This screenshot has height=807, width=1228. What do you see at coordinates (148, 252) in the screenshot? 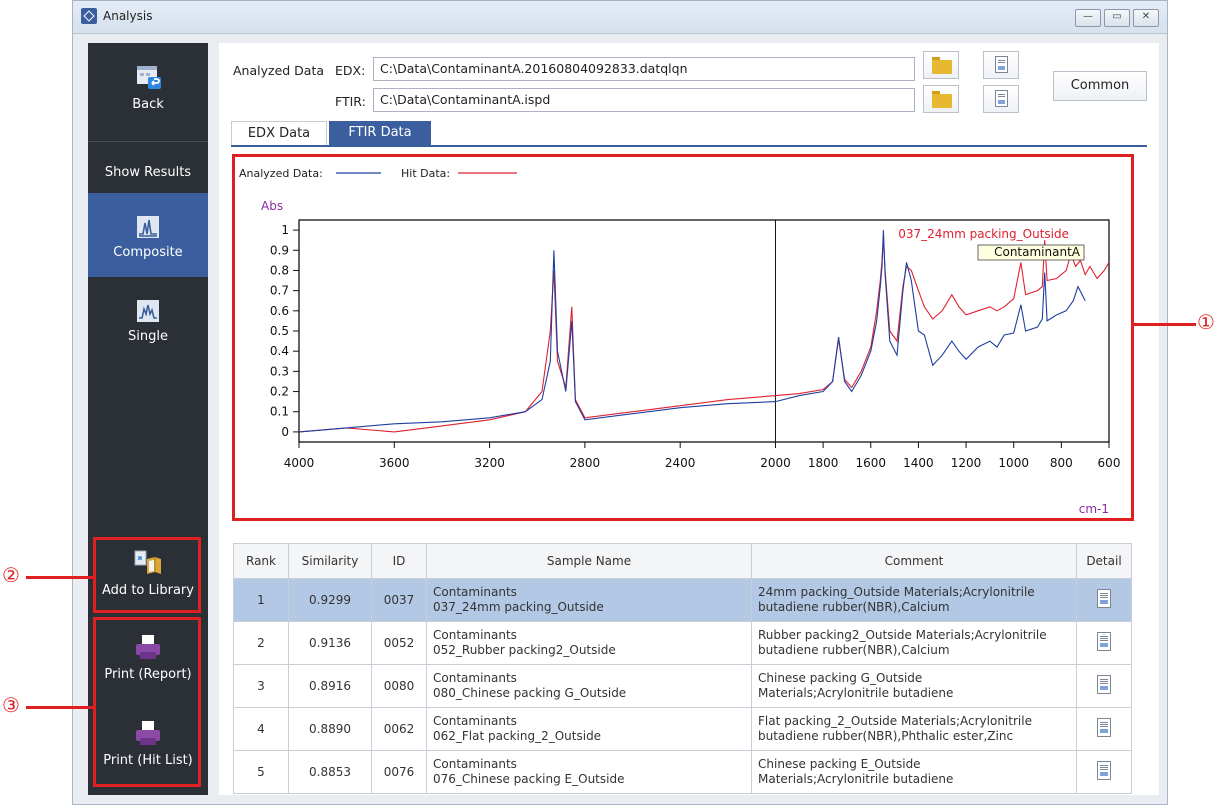
I see `composite-label: Composite` at bounding box center [148, 252].